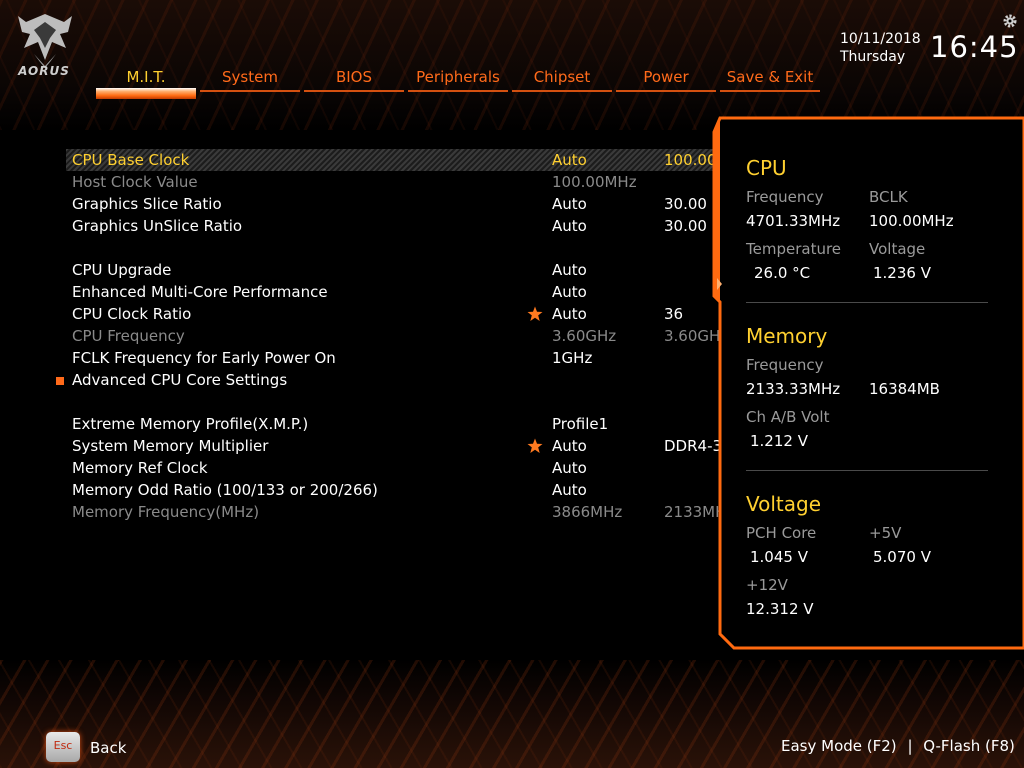 Image resolution: width=1024 pixels, height=768 pixels. Describe the element at coordinates (135, 182) in the screenshot. I see `setting-label: Host Clock Value` at that location.